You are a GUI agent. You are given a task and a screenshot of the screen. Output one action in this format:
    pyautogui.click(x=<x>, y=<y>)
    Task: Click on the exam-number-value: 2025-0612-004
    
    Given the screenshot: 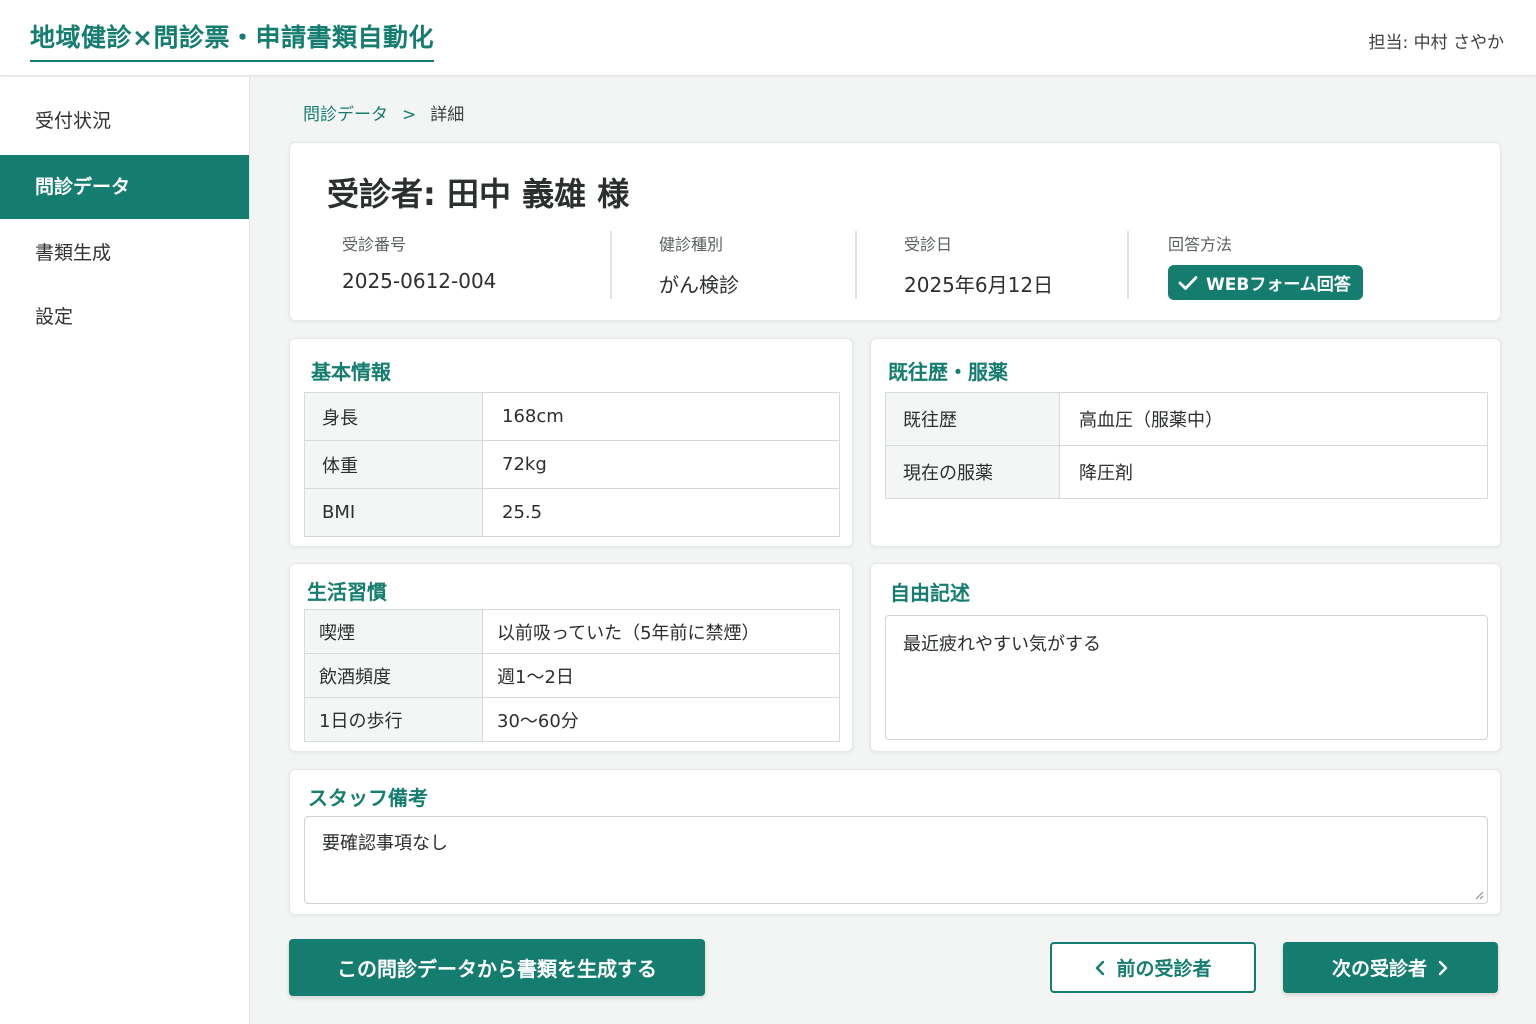 What is the action you would take?
    pyautogui.click(x=419, y=281)
    